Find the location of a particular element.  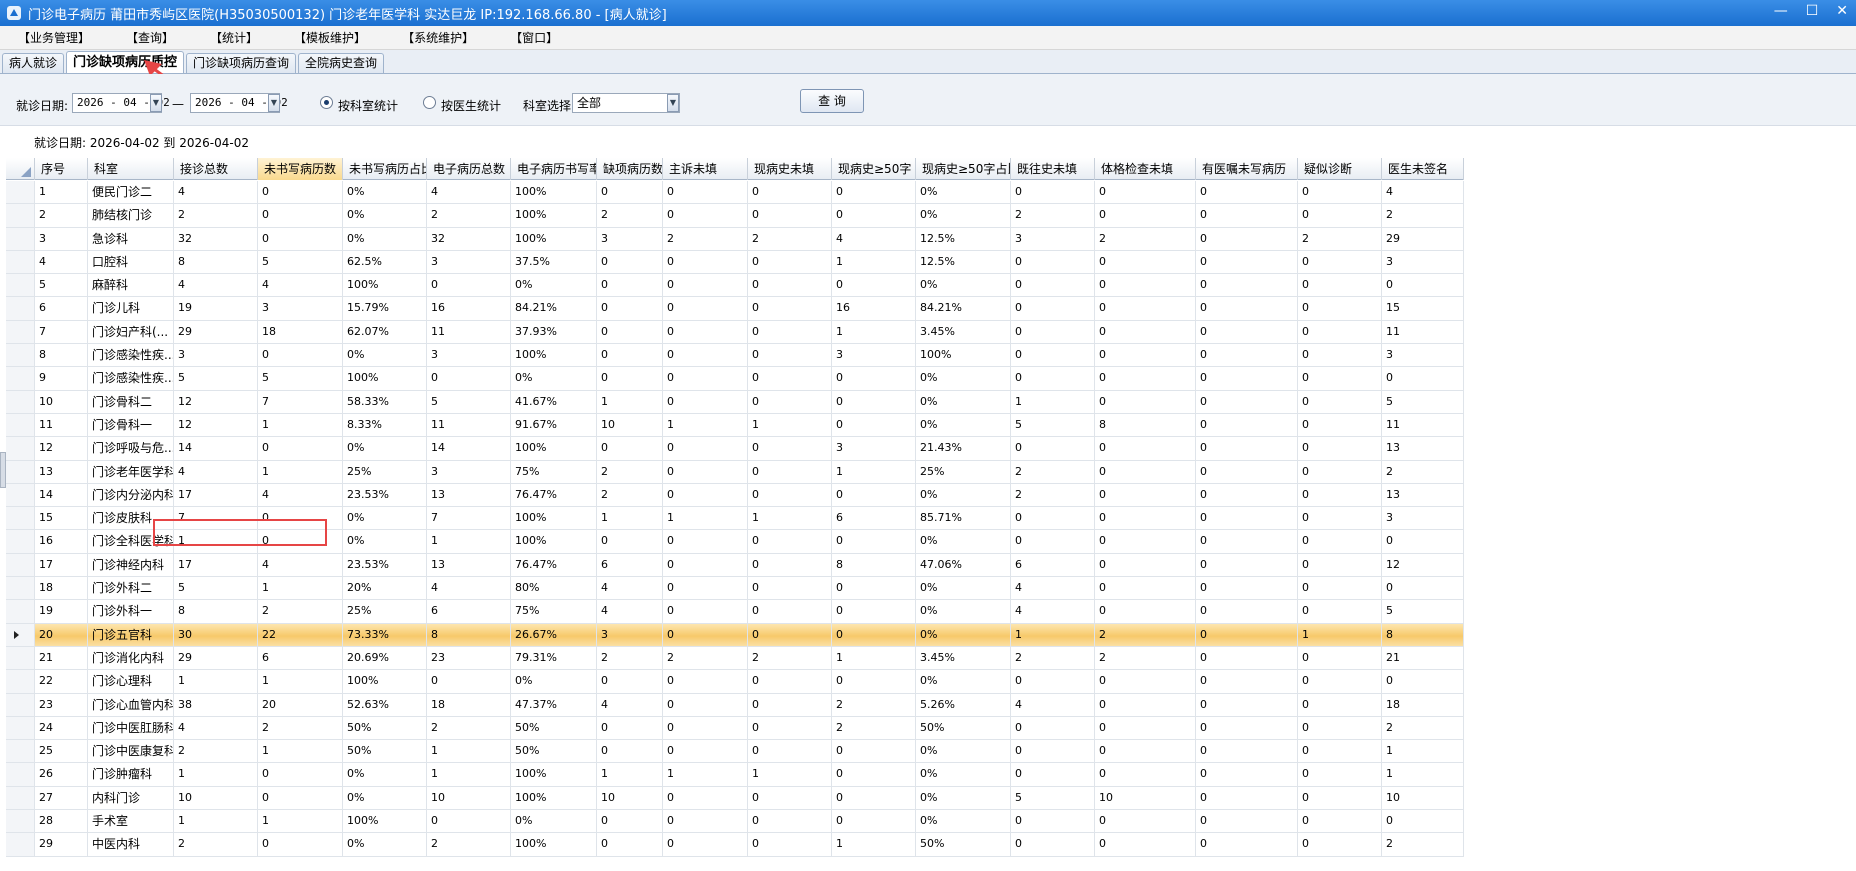

table-row: 11 门诊骨科一 12 1 8.33% 11 91.67% 10 1 1 0 0% 5 8 0 0 11 is located at coordinates (735, 425).